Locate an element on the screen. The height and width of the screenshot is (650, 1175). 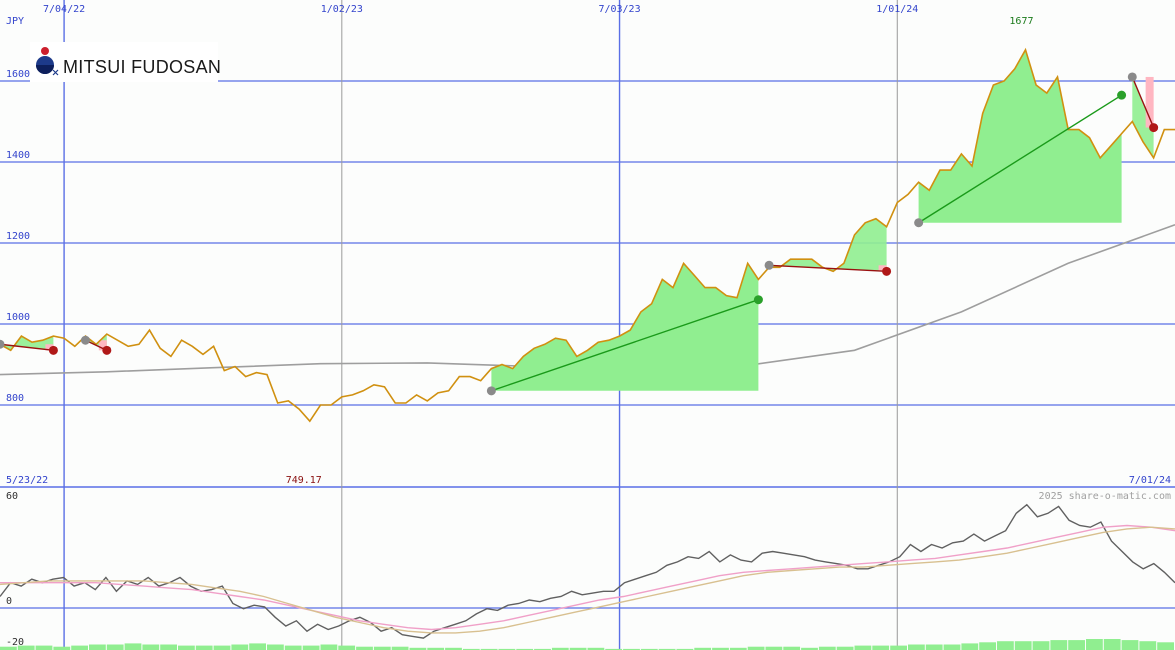
company-logo: MITSUI FUDOSAN is located at coordinates (125, 62).